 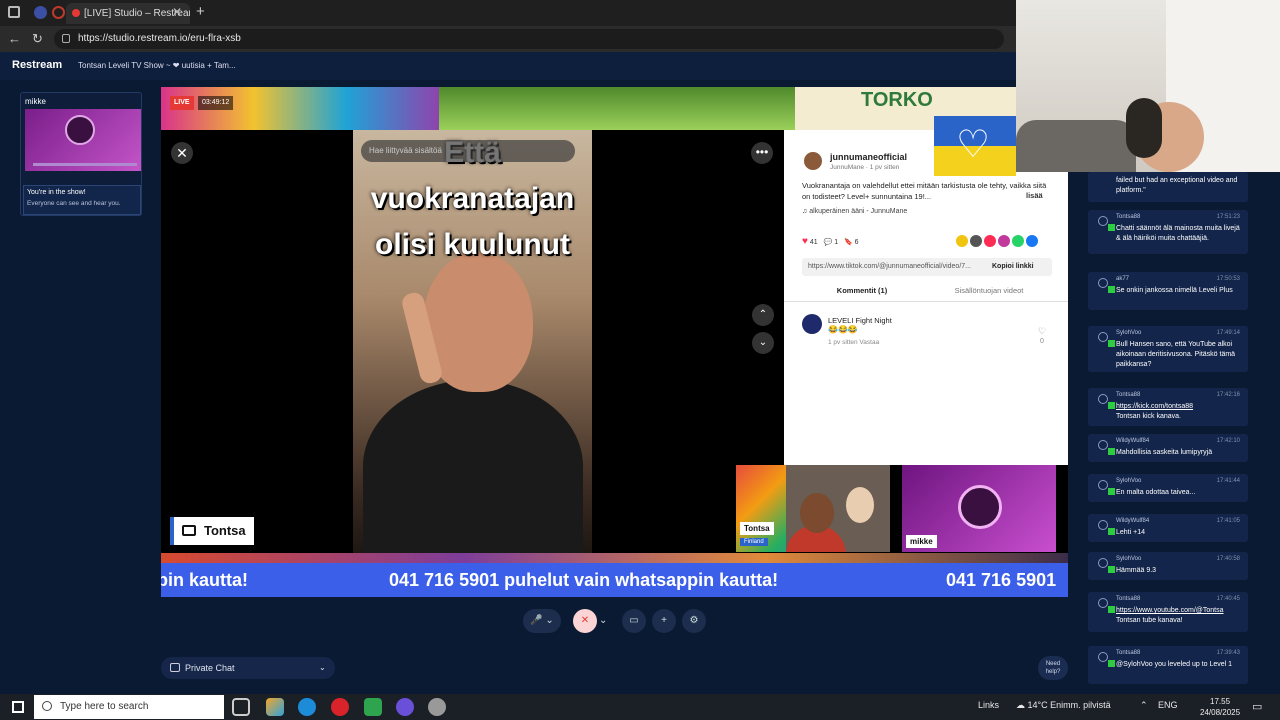 What do you see at coordinates (854, 211) in the screenshot?
I see `sound-label: ♫ alkuperäinen ääni - JunnuMane` at bounding box center [854, 211].